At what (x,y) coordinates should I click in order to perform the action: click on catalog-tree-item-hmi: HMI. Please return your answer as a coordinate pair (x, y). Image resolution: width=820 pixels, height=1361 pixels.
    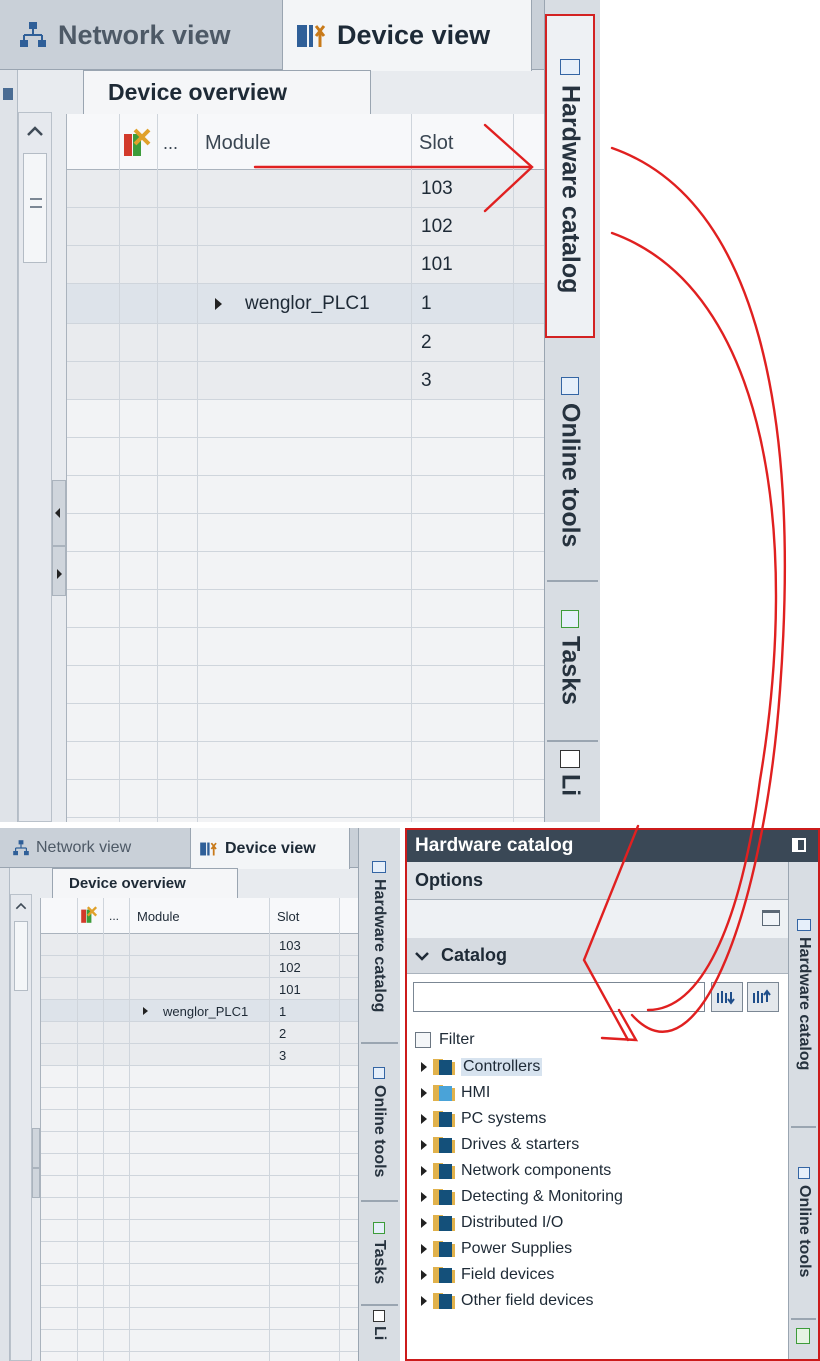
    Looking at the image, I should click on (455, 1093).